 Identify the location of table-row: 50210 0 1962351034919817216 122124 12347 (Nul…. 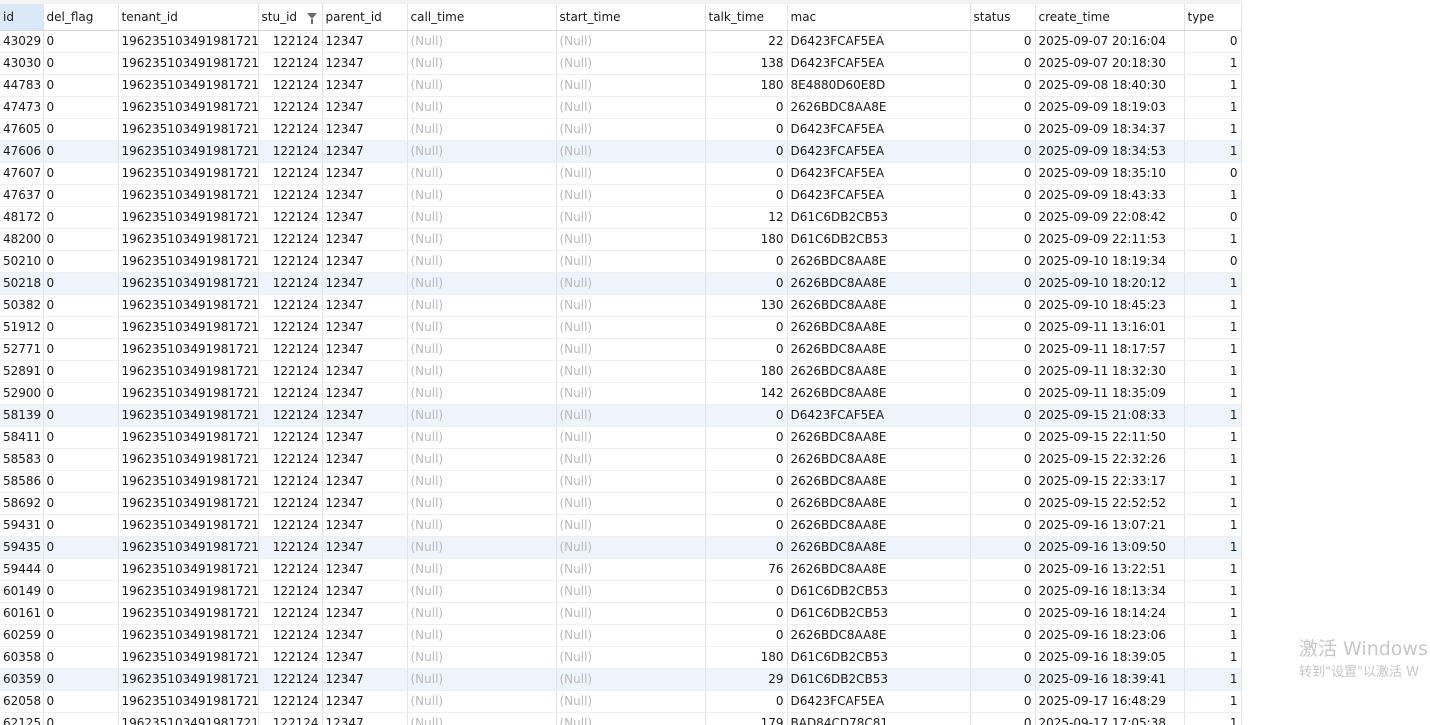
(621, 261).